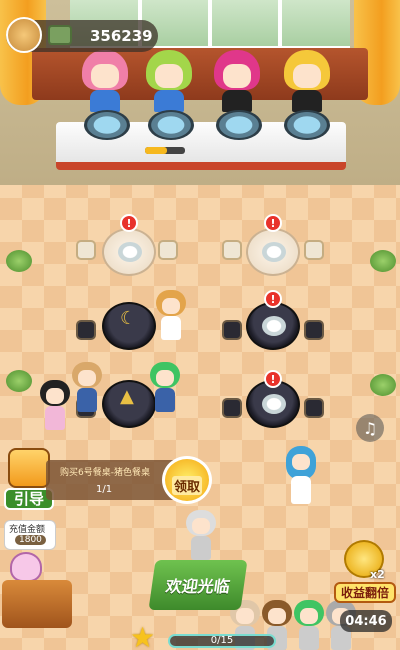 Image resolution: width=400 pixels, height=650 pixels. I want to click on claim-label: 领取, so click(186, 485).